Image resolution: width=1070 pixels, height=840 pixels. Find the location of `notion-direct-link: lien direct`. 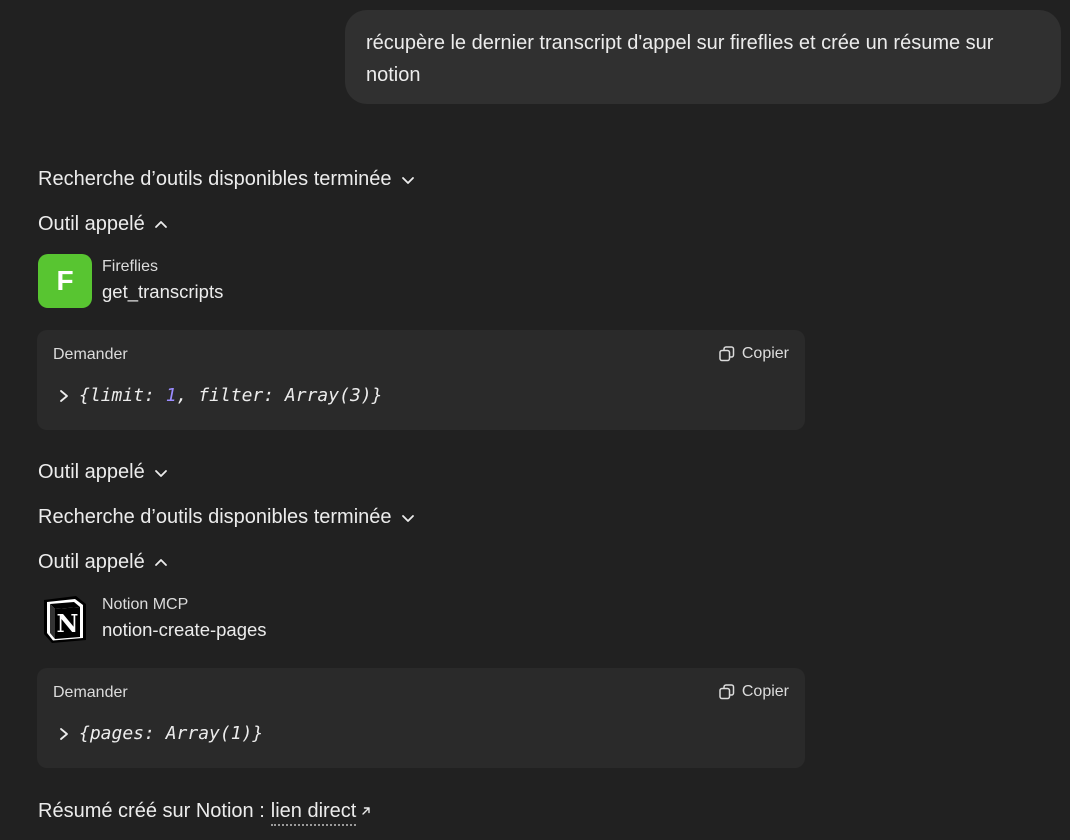

notion-direct-link: lien direct is located at coordinates (313, 813).